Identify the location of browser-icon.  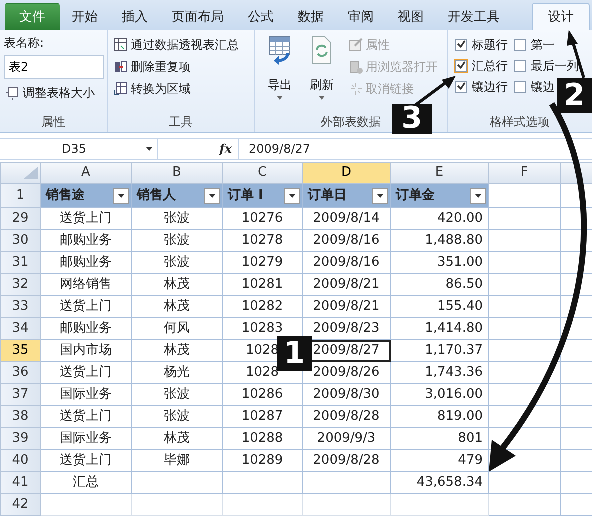
(356, 67).